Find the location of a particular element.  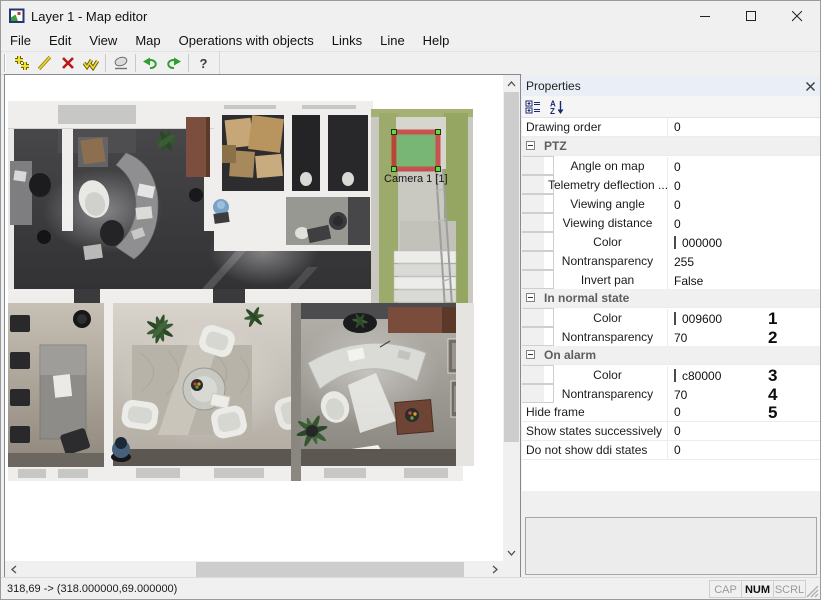

property-name: Drawing order is located at coordinates (595, 127).